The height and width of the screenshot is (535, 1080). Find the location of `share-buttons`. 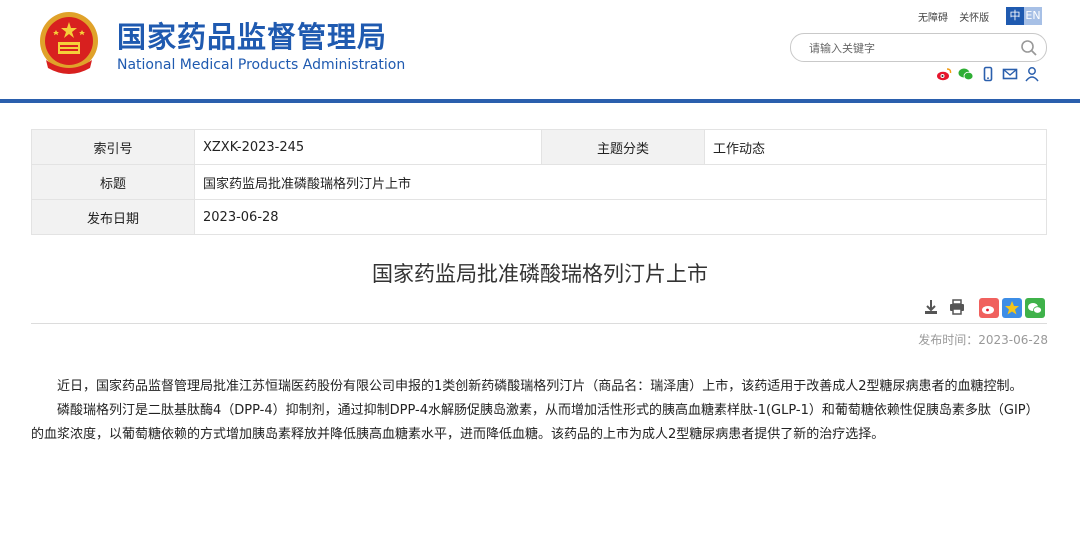

share-buttons is located at coordinates (1012, 308).